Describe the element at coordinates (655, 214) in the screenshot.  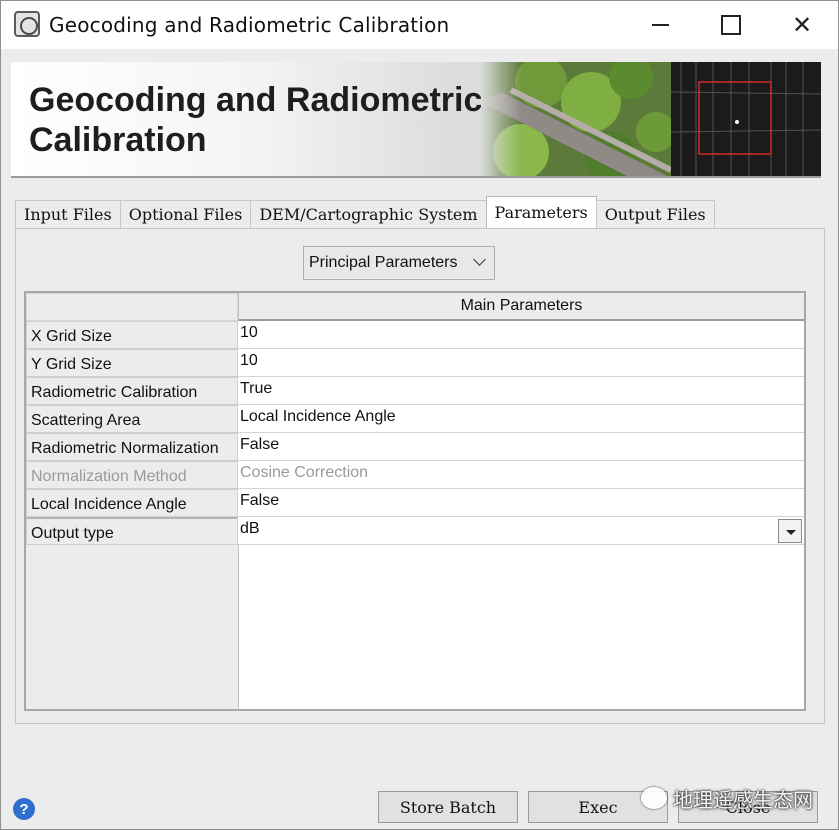
I see `tab-output-files: Output Files` at that location.